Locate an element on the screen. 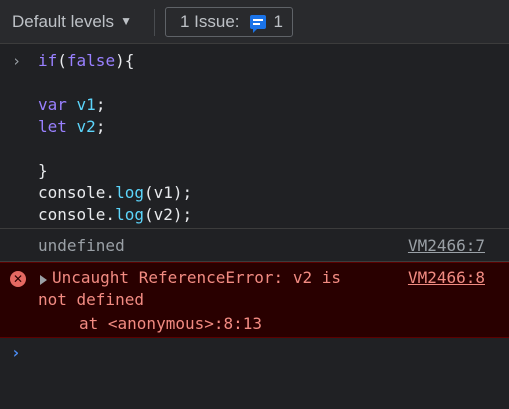 The image size is (509, 409). result-value: undefined is located at coordinates (81, 245).